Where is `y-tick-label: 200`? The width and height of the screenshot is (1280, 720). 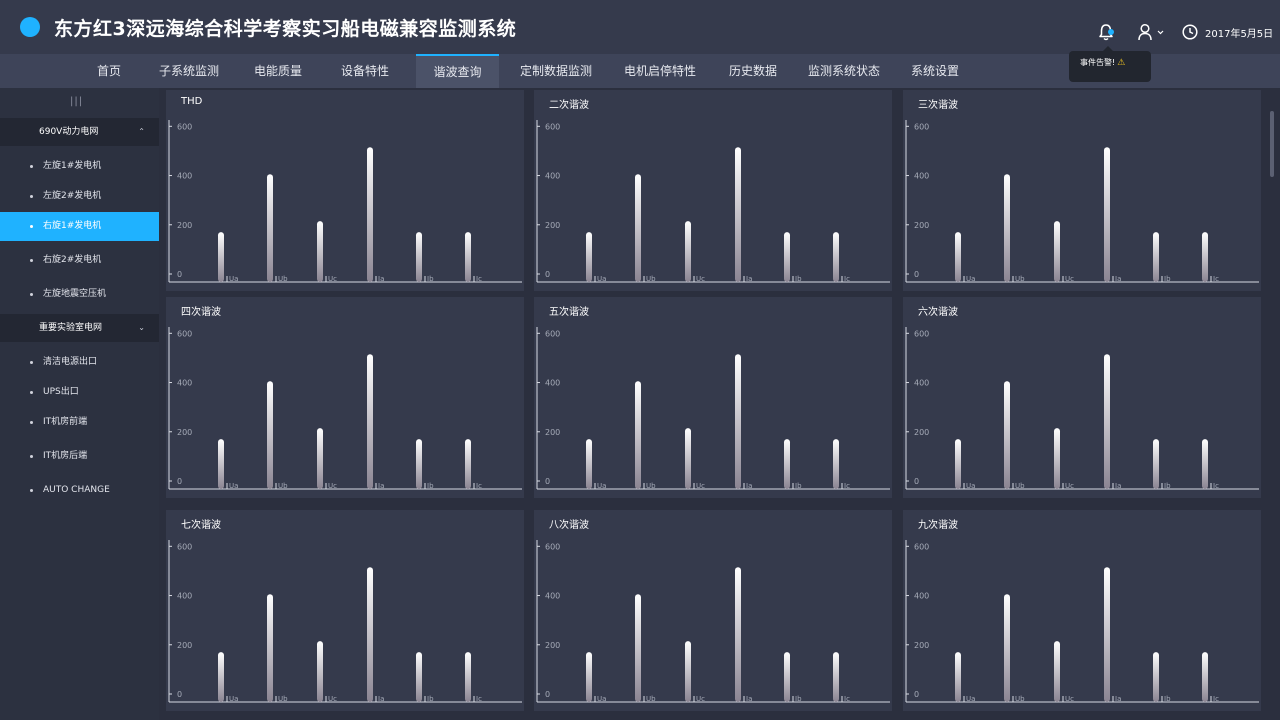
y-tick-label: 200 is located at coordinates (921, 432).